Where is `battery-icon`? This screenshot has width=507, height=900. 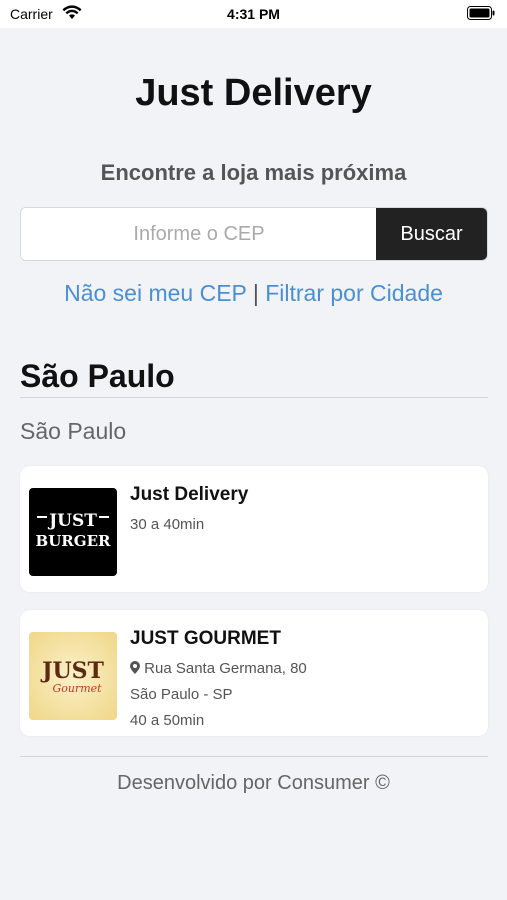
battery-icon is located at coordinates (481, 14).